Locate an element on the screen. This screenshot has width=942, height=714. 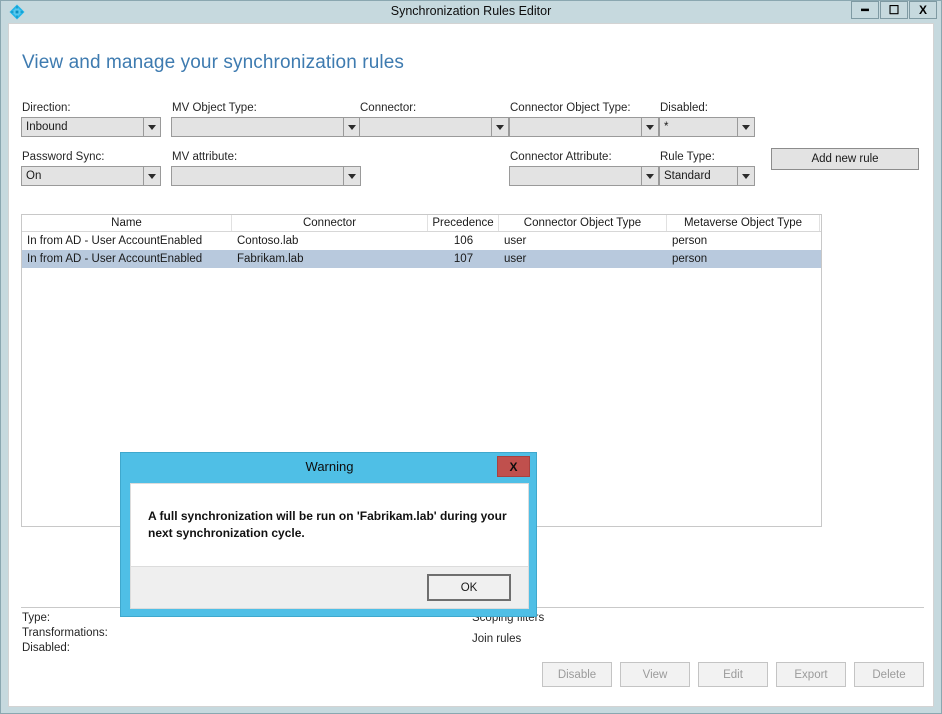
ok-button: OK is located at coordinates (469, 587).